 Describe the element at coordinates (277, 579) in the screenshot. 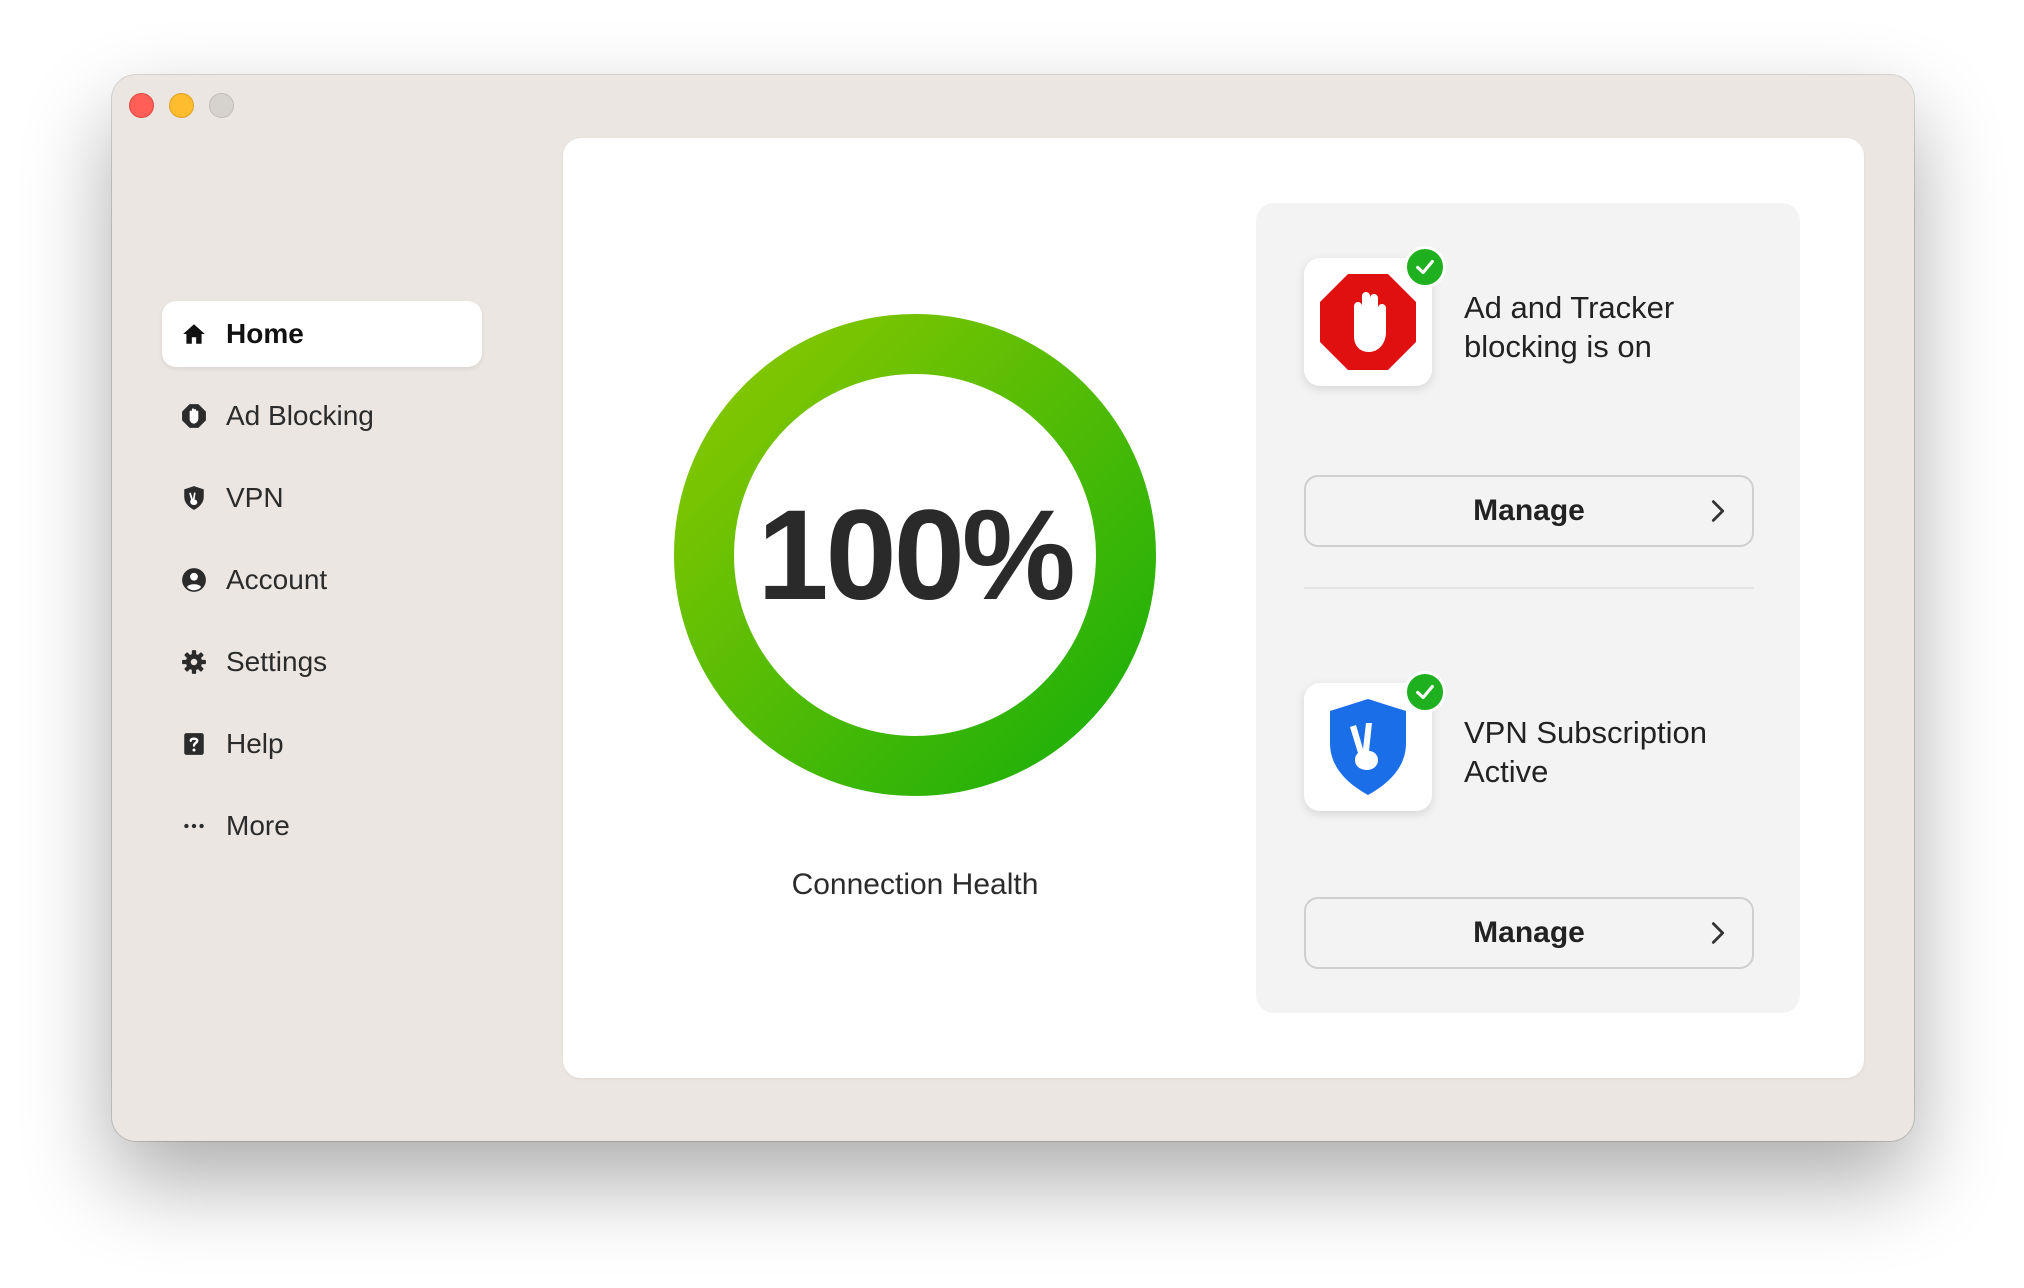

I see `sidebar-item-label: Account` at that location.